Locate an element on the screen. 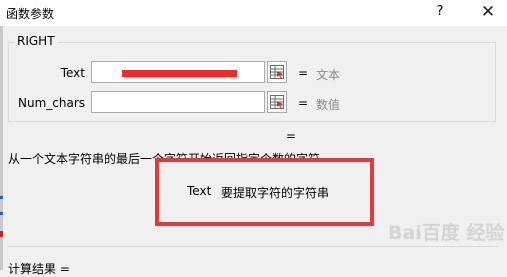 The image size is (507, 277). dialog-title: 函数参数 is located at coordinates (30, 14).